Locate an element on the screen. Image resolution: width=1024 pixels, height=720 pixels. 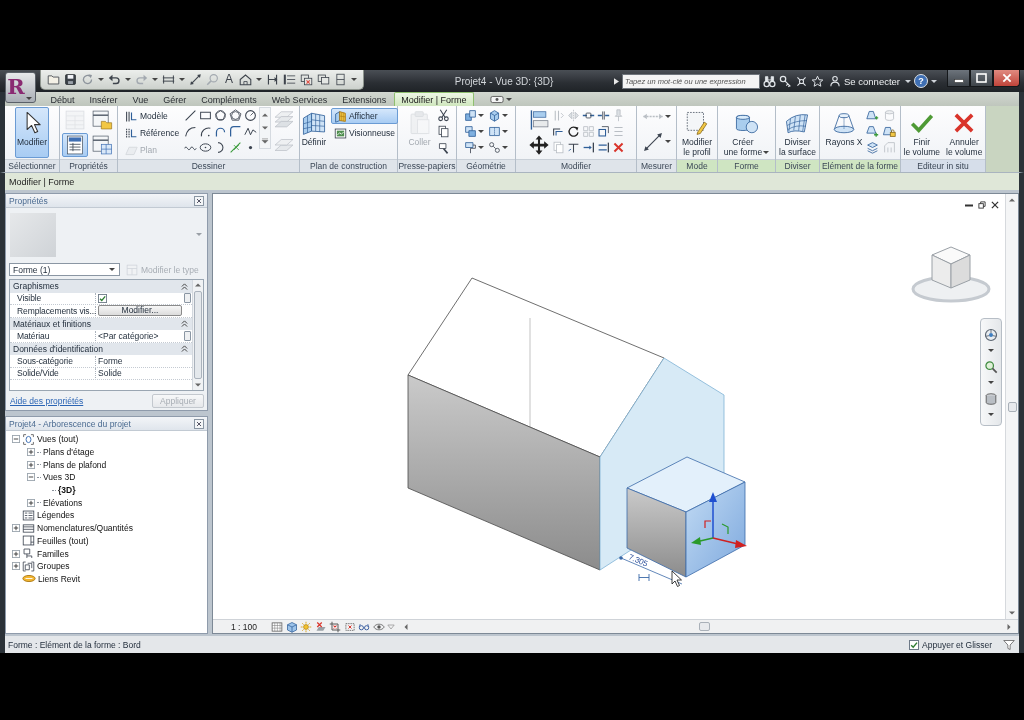
layers-icon is located at coordinates (873, 147).